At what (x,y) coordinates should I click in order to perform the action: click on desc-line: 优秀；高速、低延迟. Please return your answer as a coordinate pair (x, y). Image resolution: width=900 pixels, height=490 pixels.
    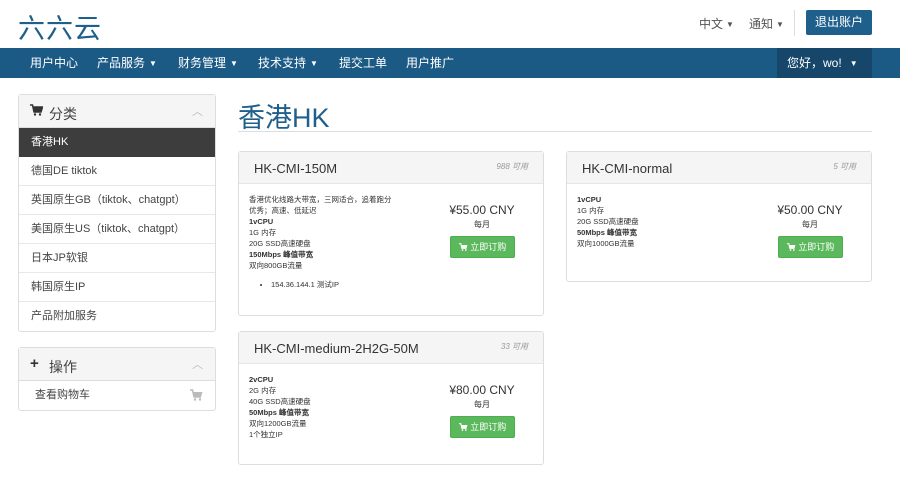
    Looking at the image, I should click on (283, 210).